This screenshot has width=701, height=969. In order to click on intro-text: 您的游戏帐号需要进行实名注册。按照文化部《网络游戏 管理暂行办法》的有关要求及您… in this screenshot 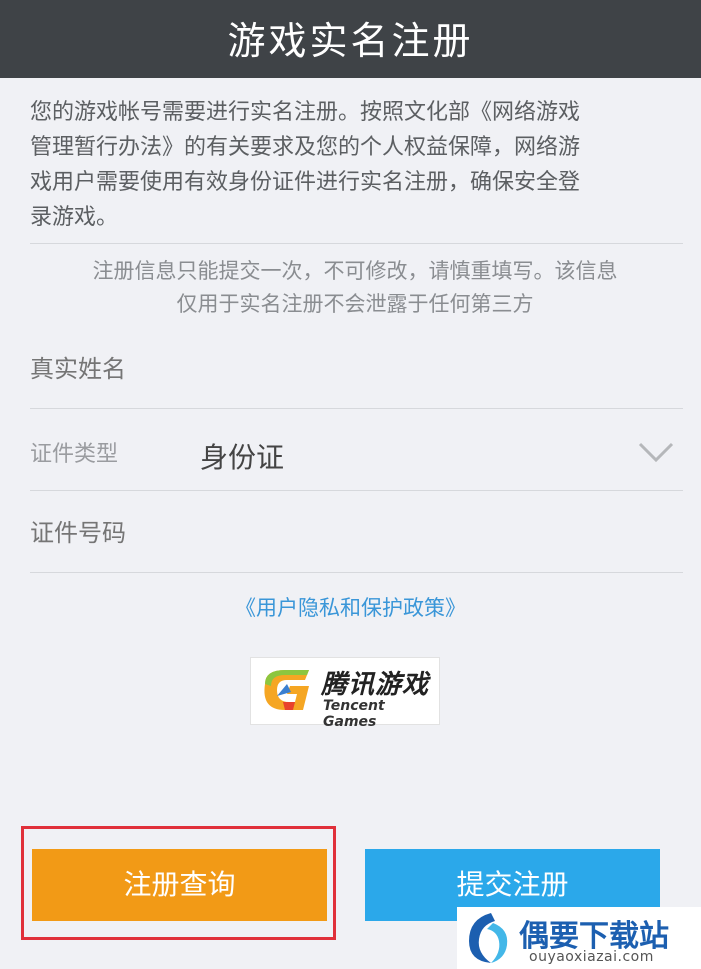, I will do `click(352, 165)`.